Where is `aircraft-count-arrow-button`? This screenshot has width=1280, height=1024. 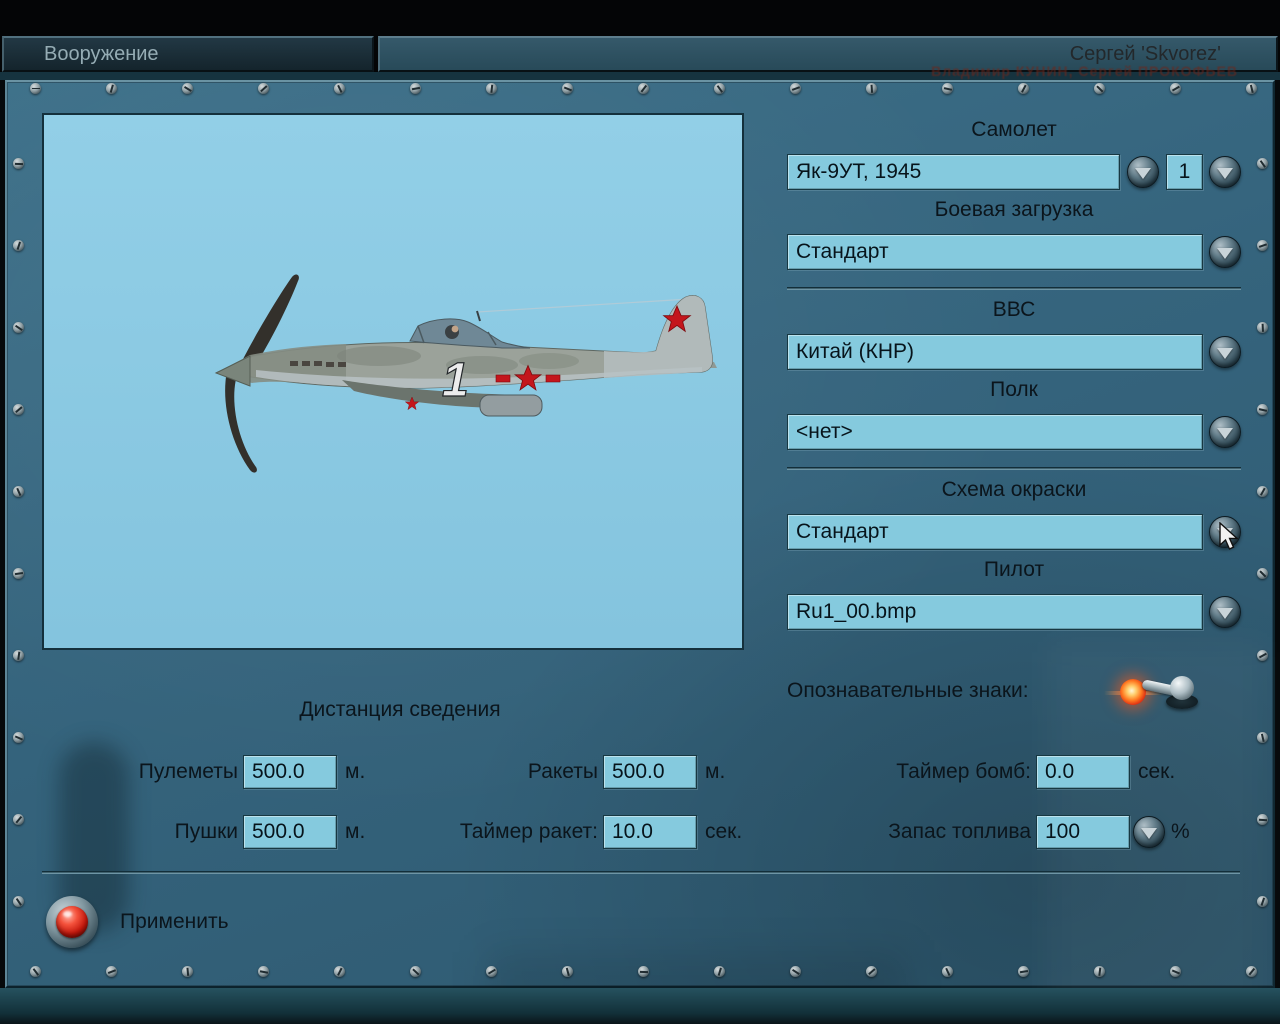 aircraft-count-arrow-button is located at coordinates (1225, 172).